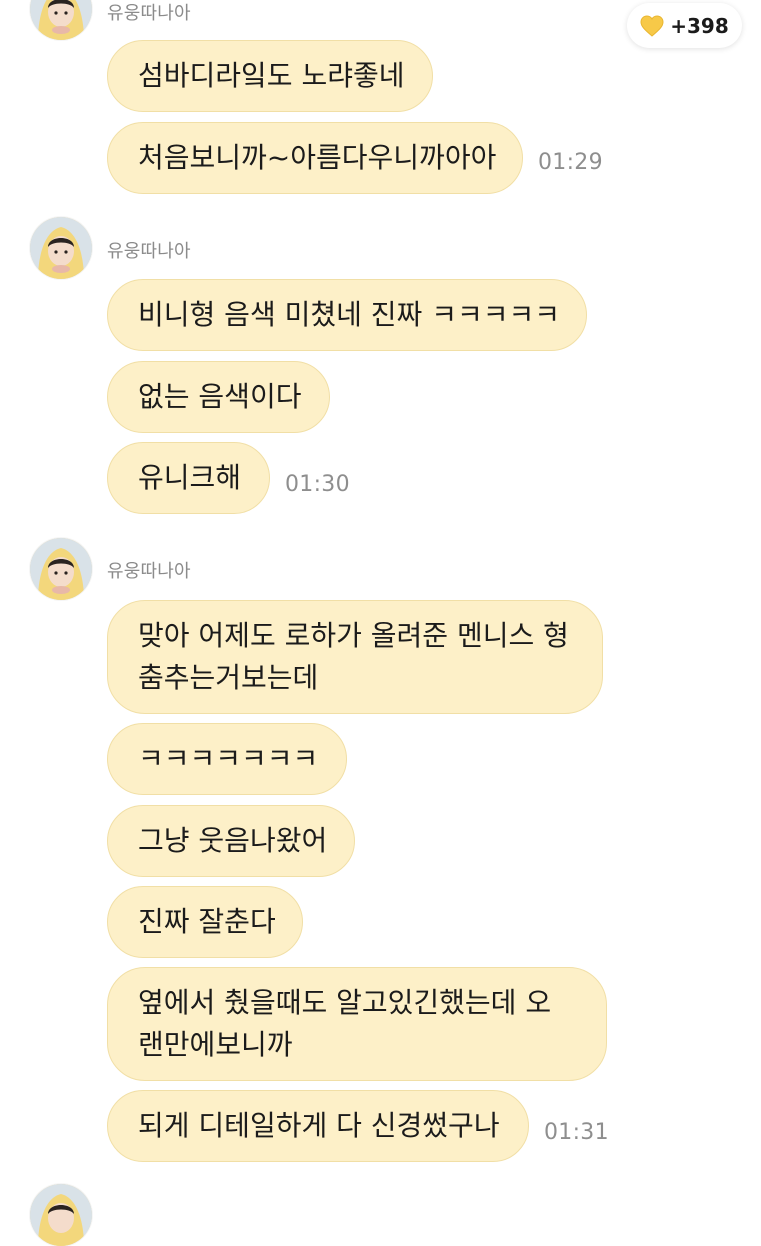 This screenshot has height=1246, width=761. I want to click on message-text: ㅋㅋㅋㅋㅋㅋㅋ, so click(228, 758).